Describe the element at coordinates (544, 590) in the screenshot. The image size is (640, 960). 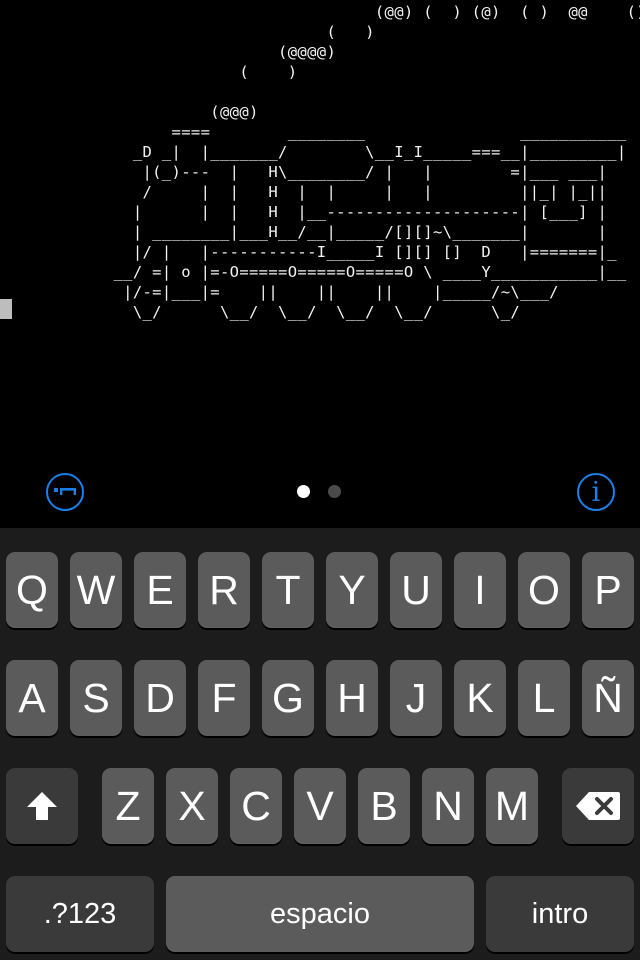
I see `key-o: O` at that location.